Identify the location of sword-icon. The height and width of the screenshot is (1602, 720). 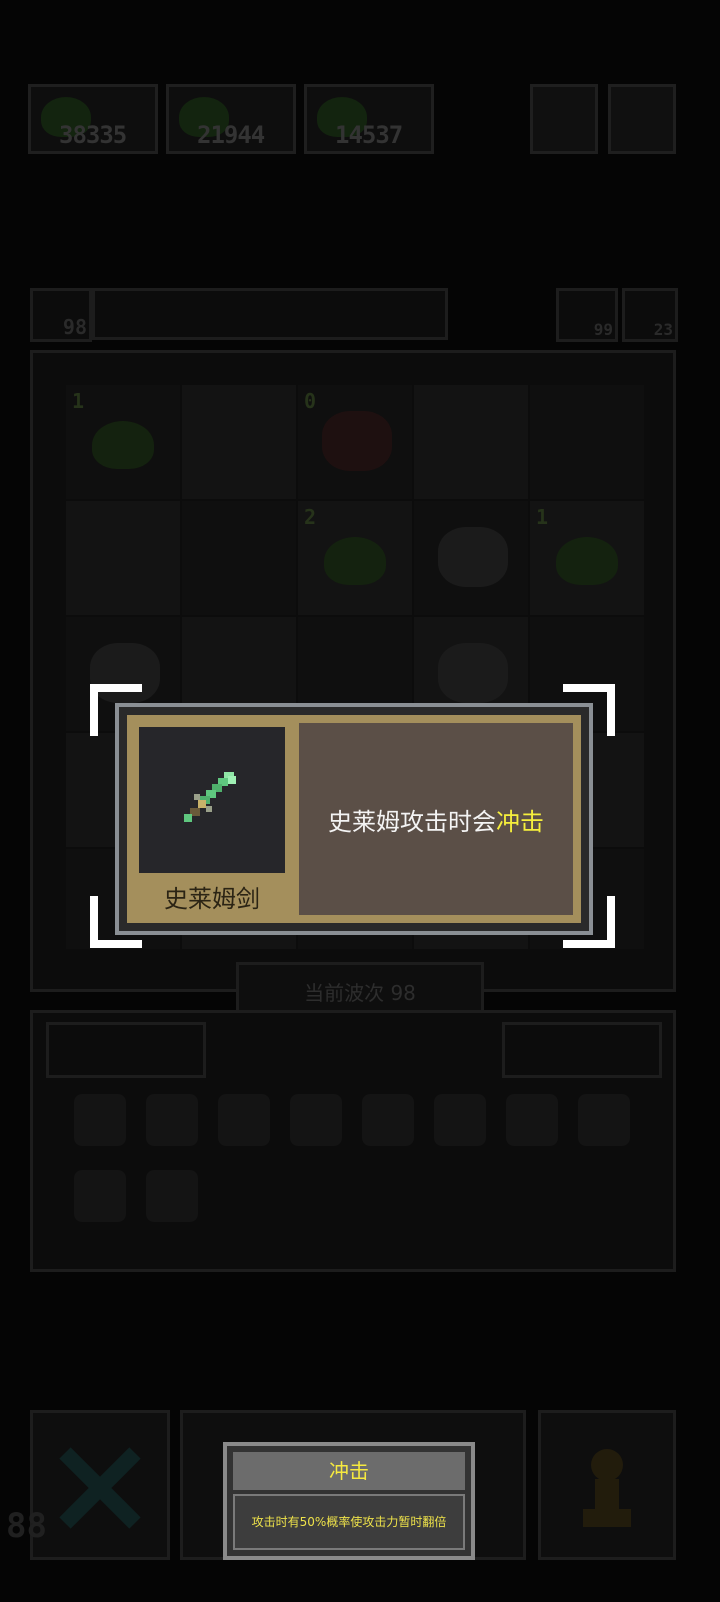
(172, 1196).